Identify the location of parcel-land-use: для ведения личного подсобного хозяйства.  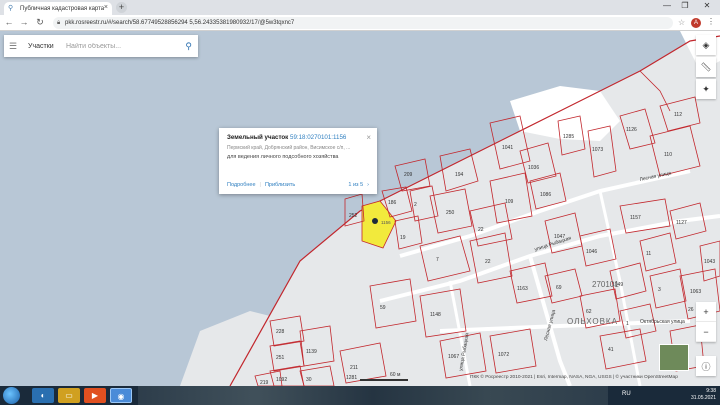
(283, 157).